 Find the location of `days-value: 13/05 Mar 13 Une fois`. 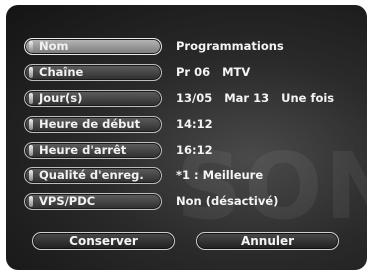

days-value: 13/05 Mar 13 Une fois is located at coordinates (255, 98).